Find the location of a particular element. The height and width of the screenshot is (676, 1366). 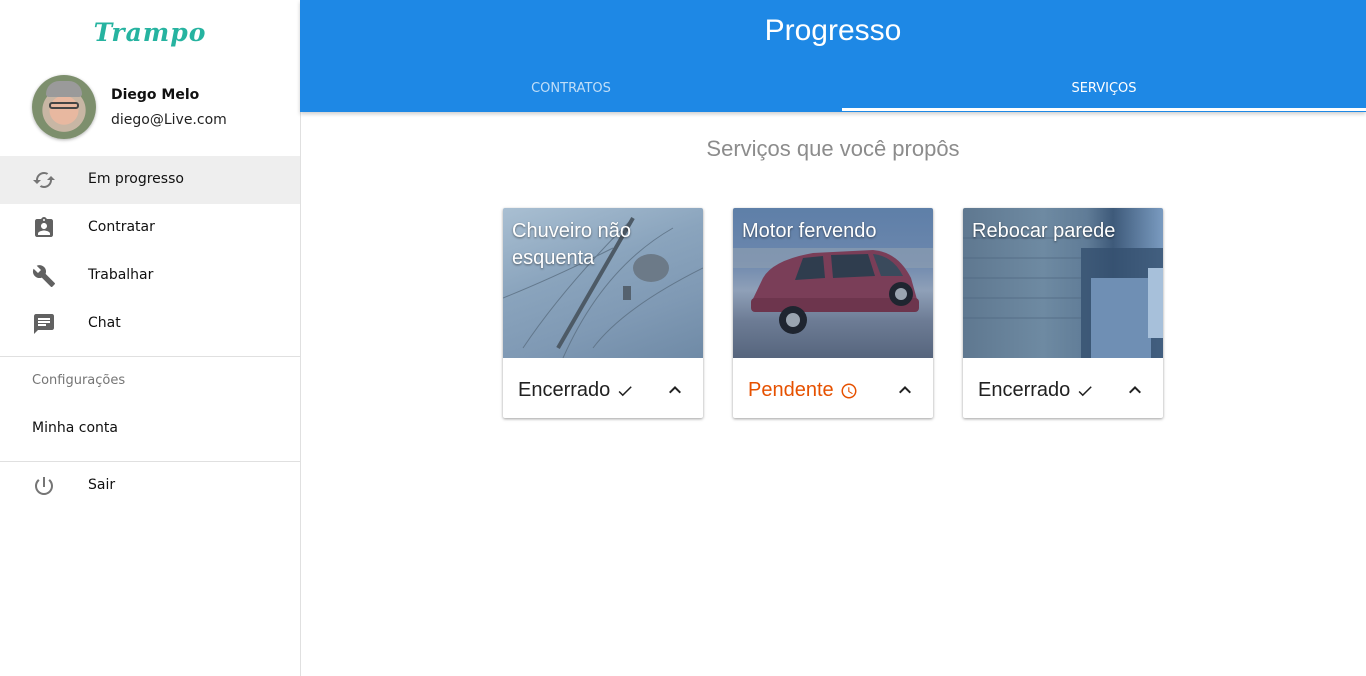

sidebar-item-label: Sair is located at coordinates (102, 485).